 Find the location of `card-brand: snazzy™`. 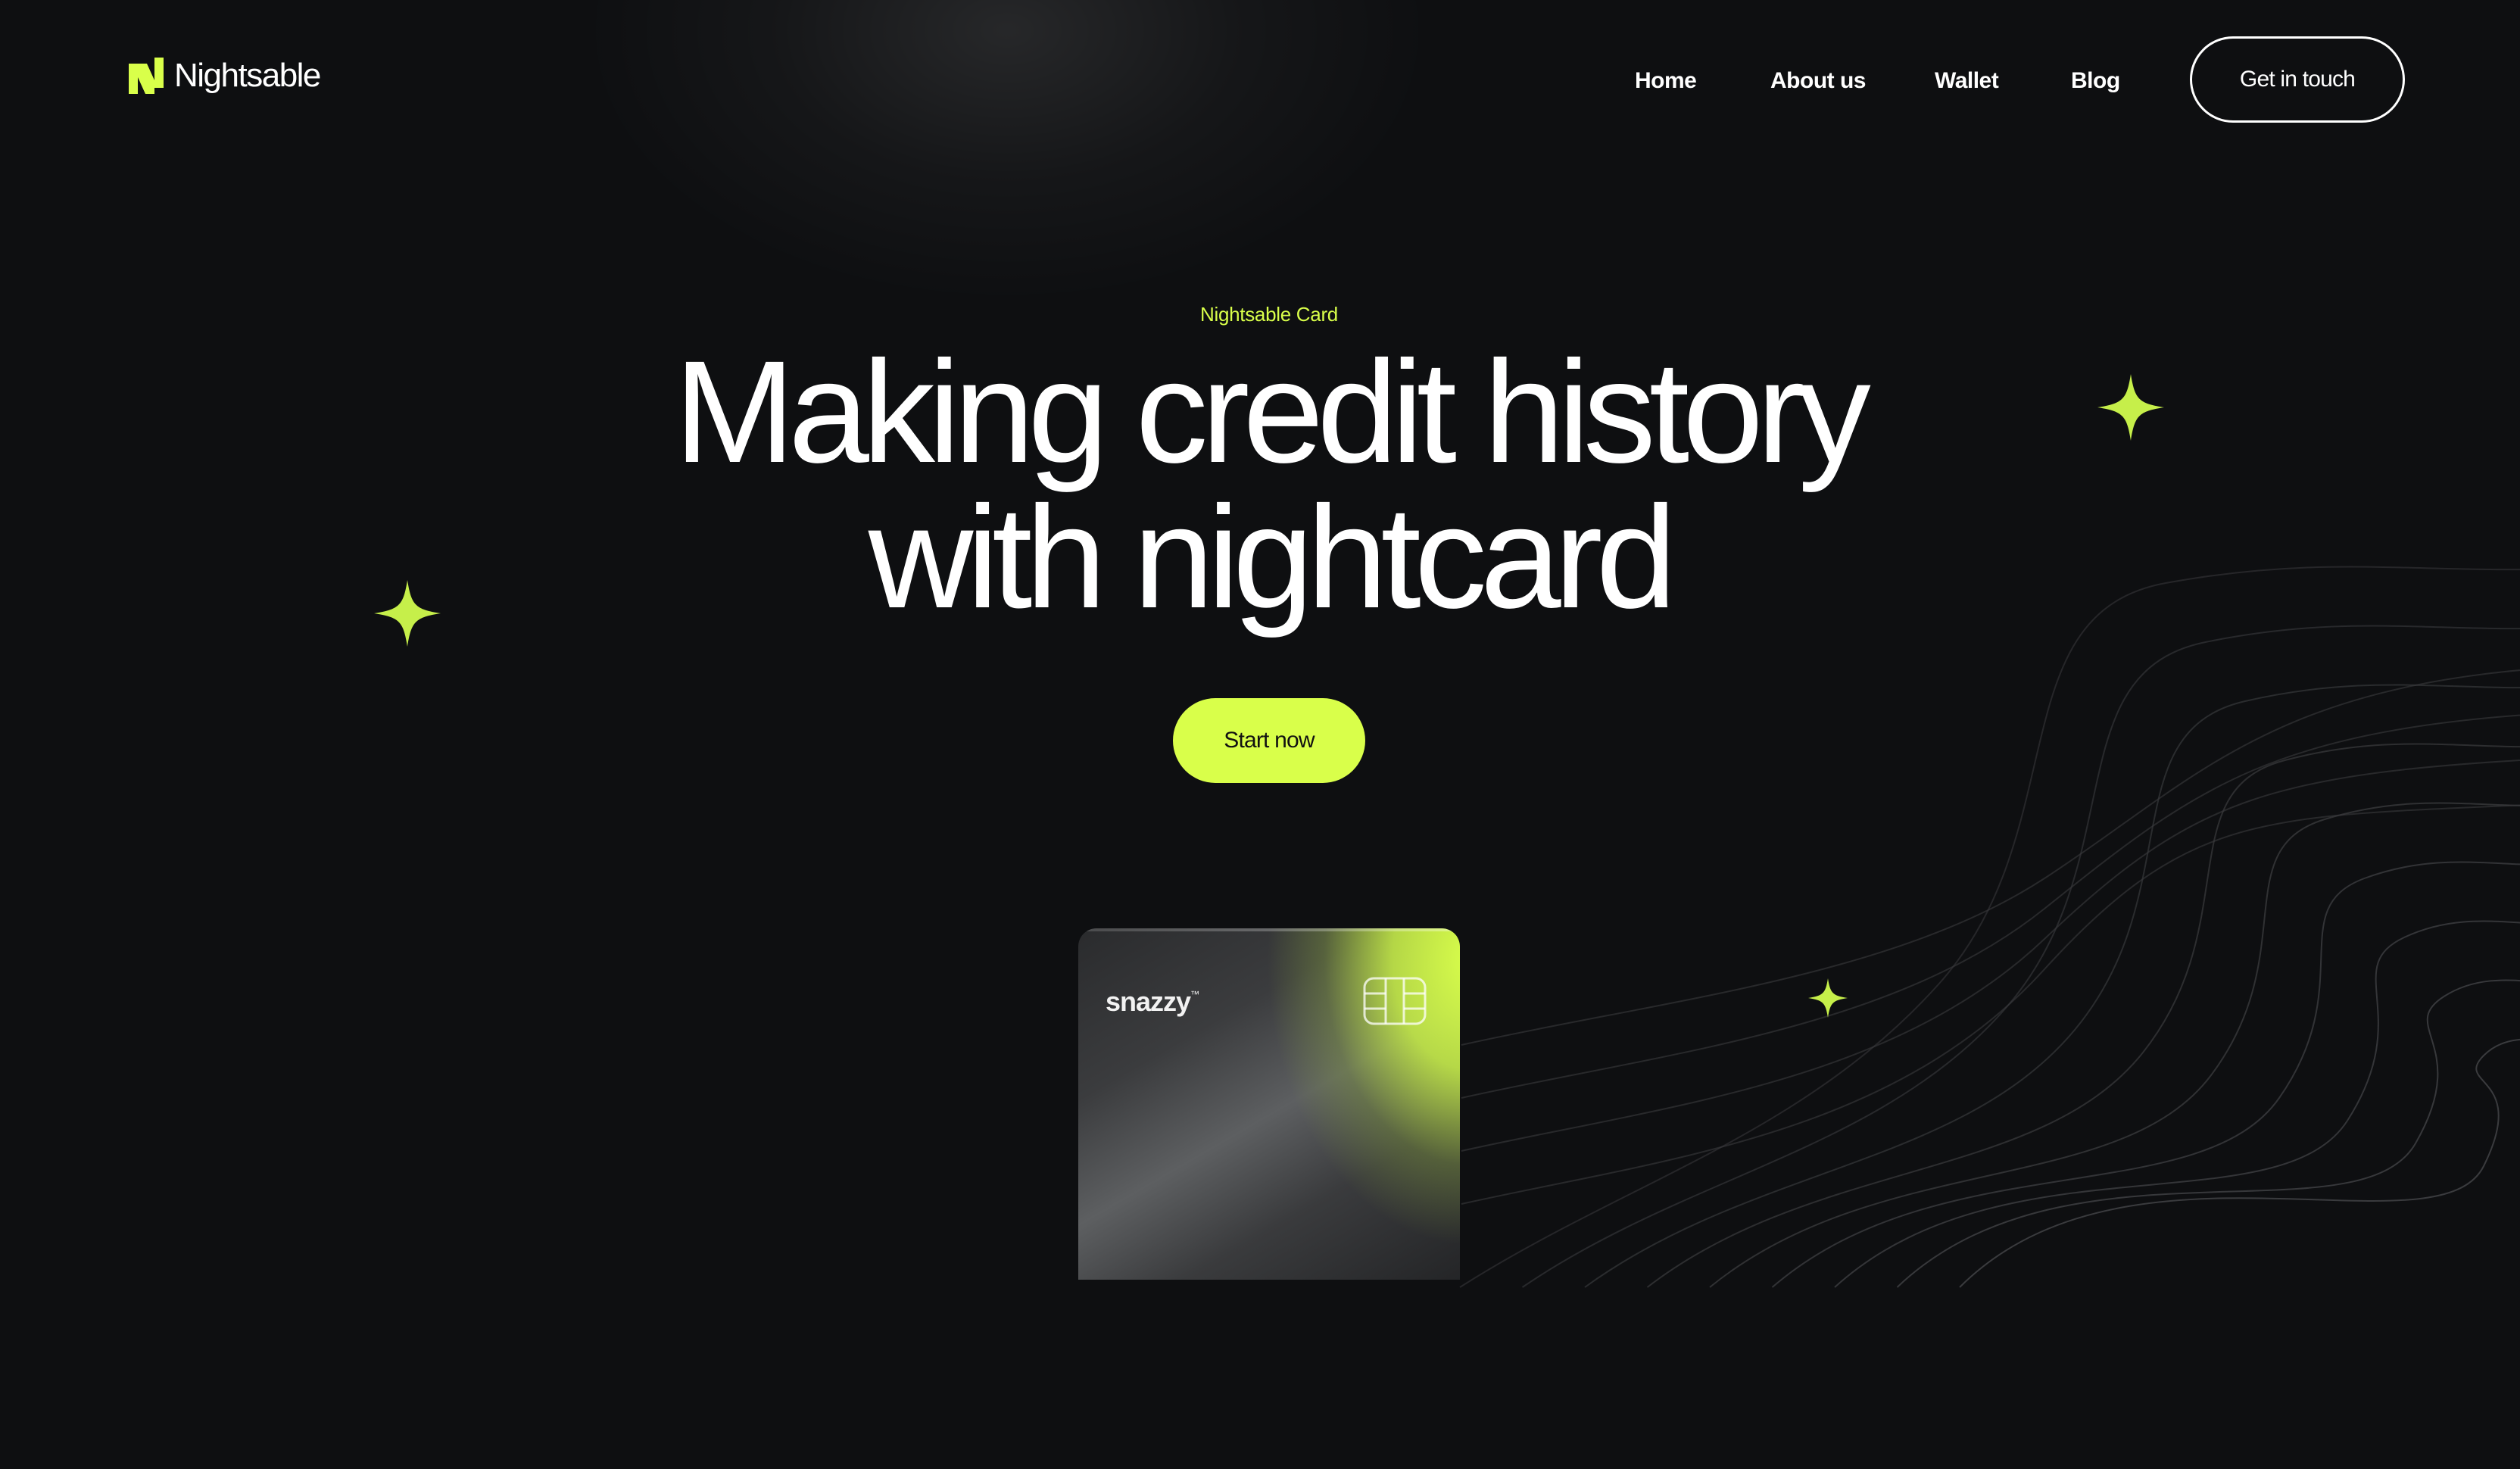

card-brand: snazzy™ is located at coordinates (1152, 1002).